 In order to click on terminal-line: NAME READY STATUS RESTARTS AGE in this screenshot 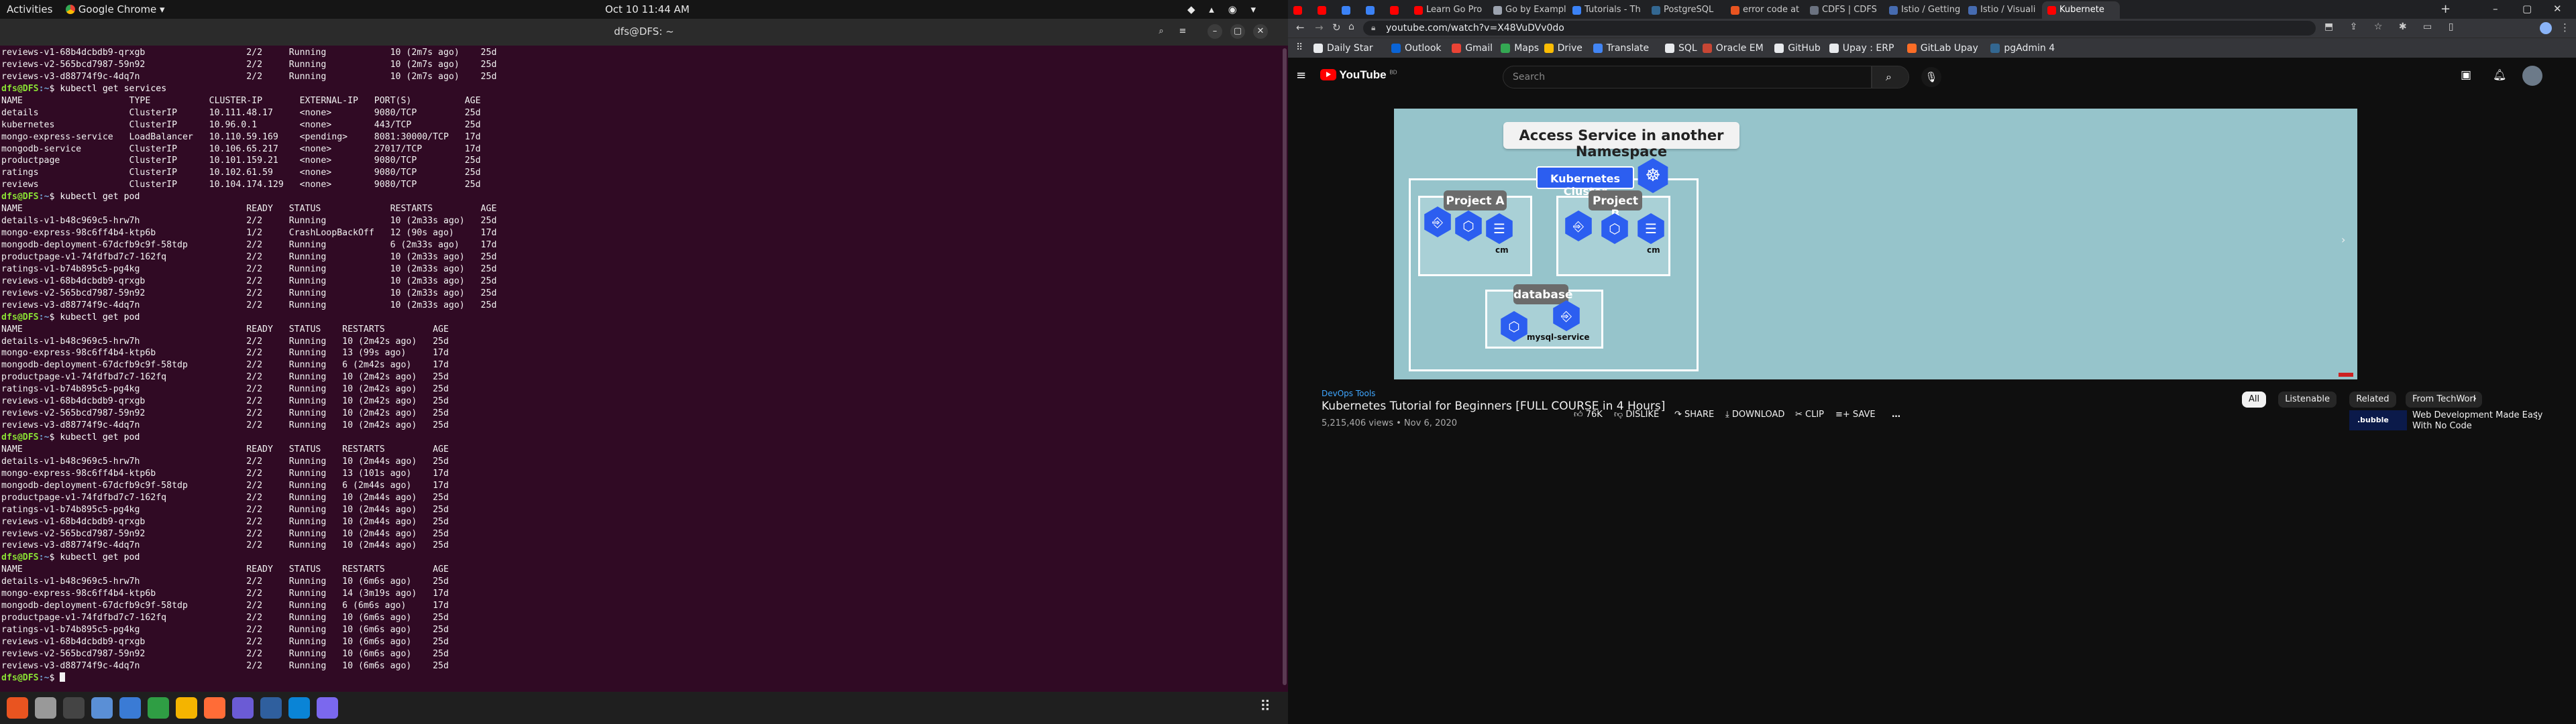, I will do `click(225, 450)`.